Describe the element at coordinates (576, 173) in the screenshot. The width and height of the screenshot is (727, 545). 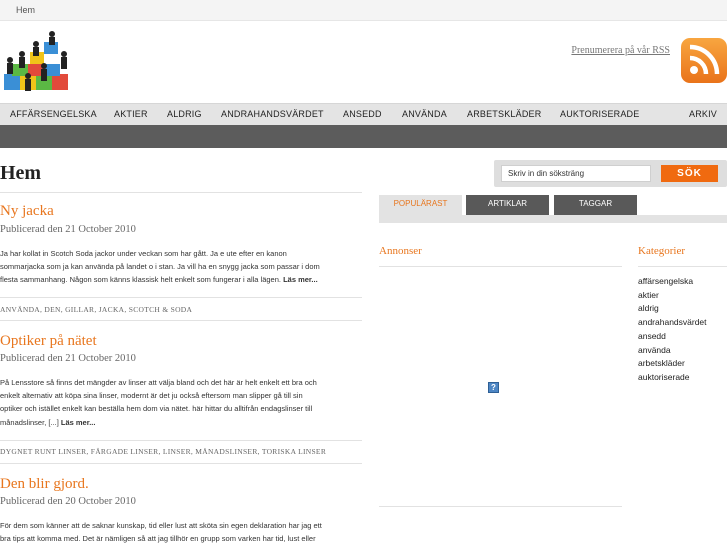
I see `search-input` at that location.